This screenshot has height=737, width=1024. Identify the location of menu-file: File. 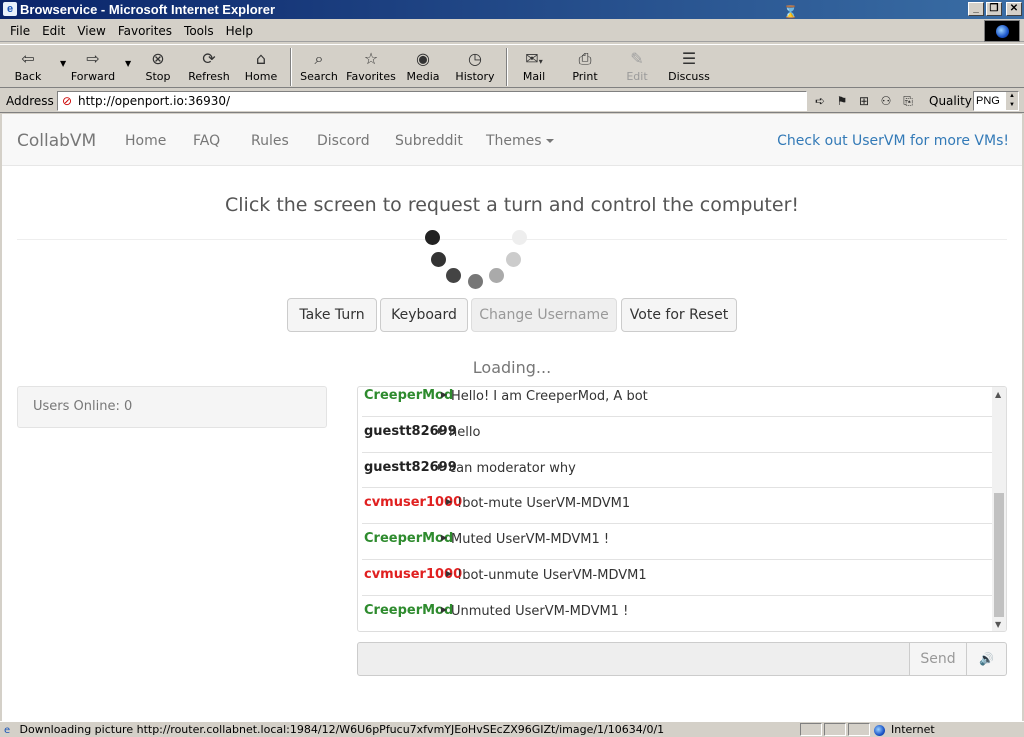
(20, 31).